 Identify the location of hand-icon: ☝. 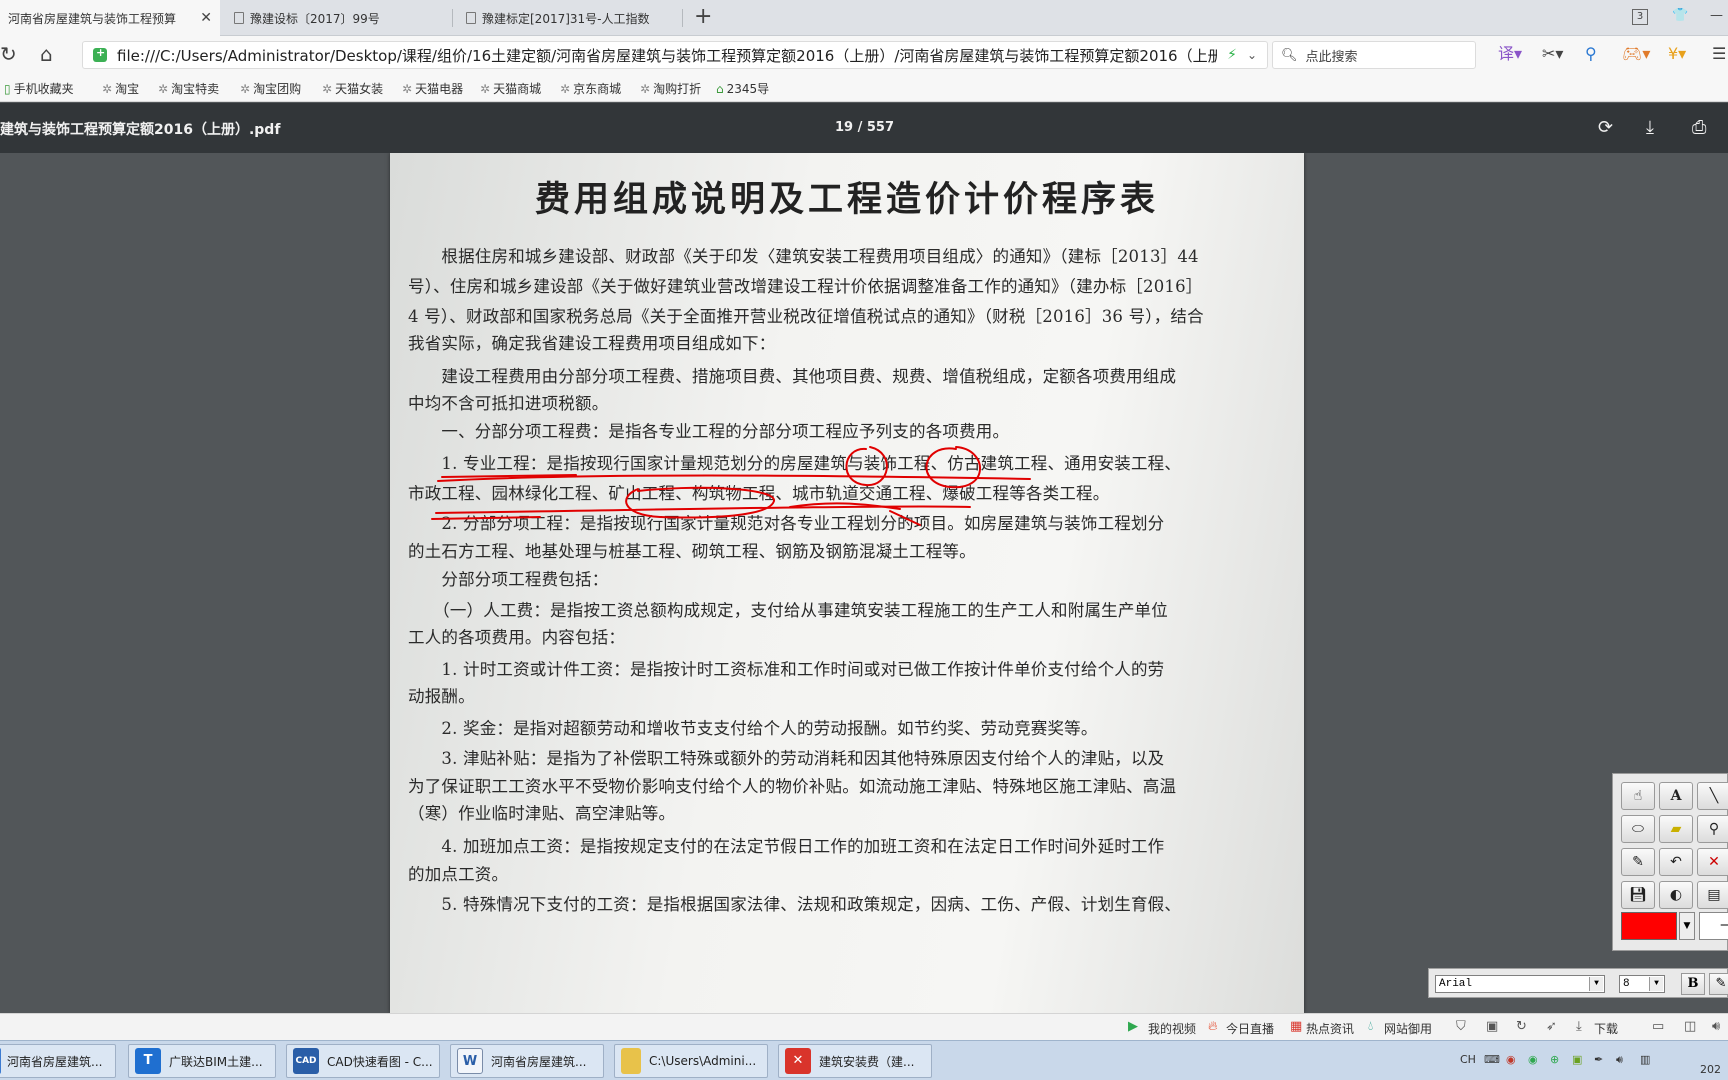
(1638, 796).